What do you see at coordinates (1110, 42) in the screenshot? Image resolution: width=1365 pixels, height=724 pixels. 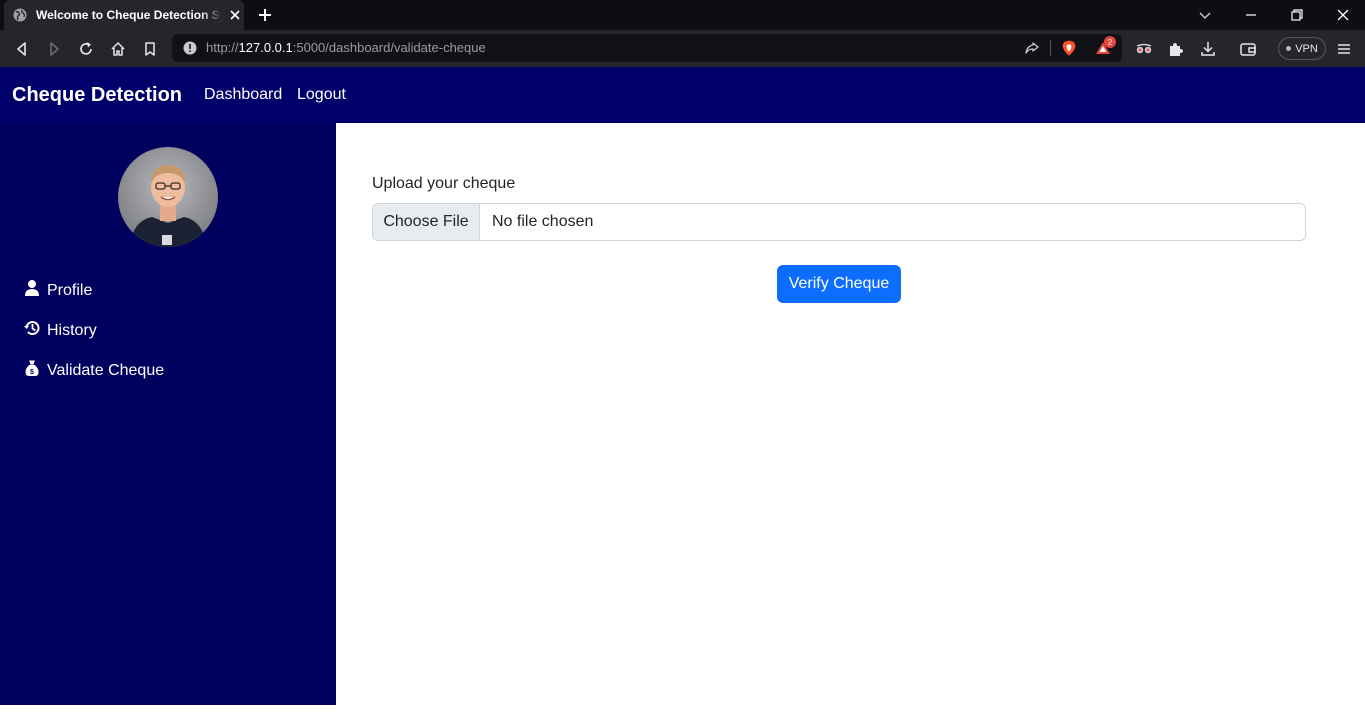 I see `rewards-badge: 2` at bounding box center [1110, 42].